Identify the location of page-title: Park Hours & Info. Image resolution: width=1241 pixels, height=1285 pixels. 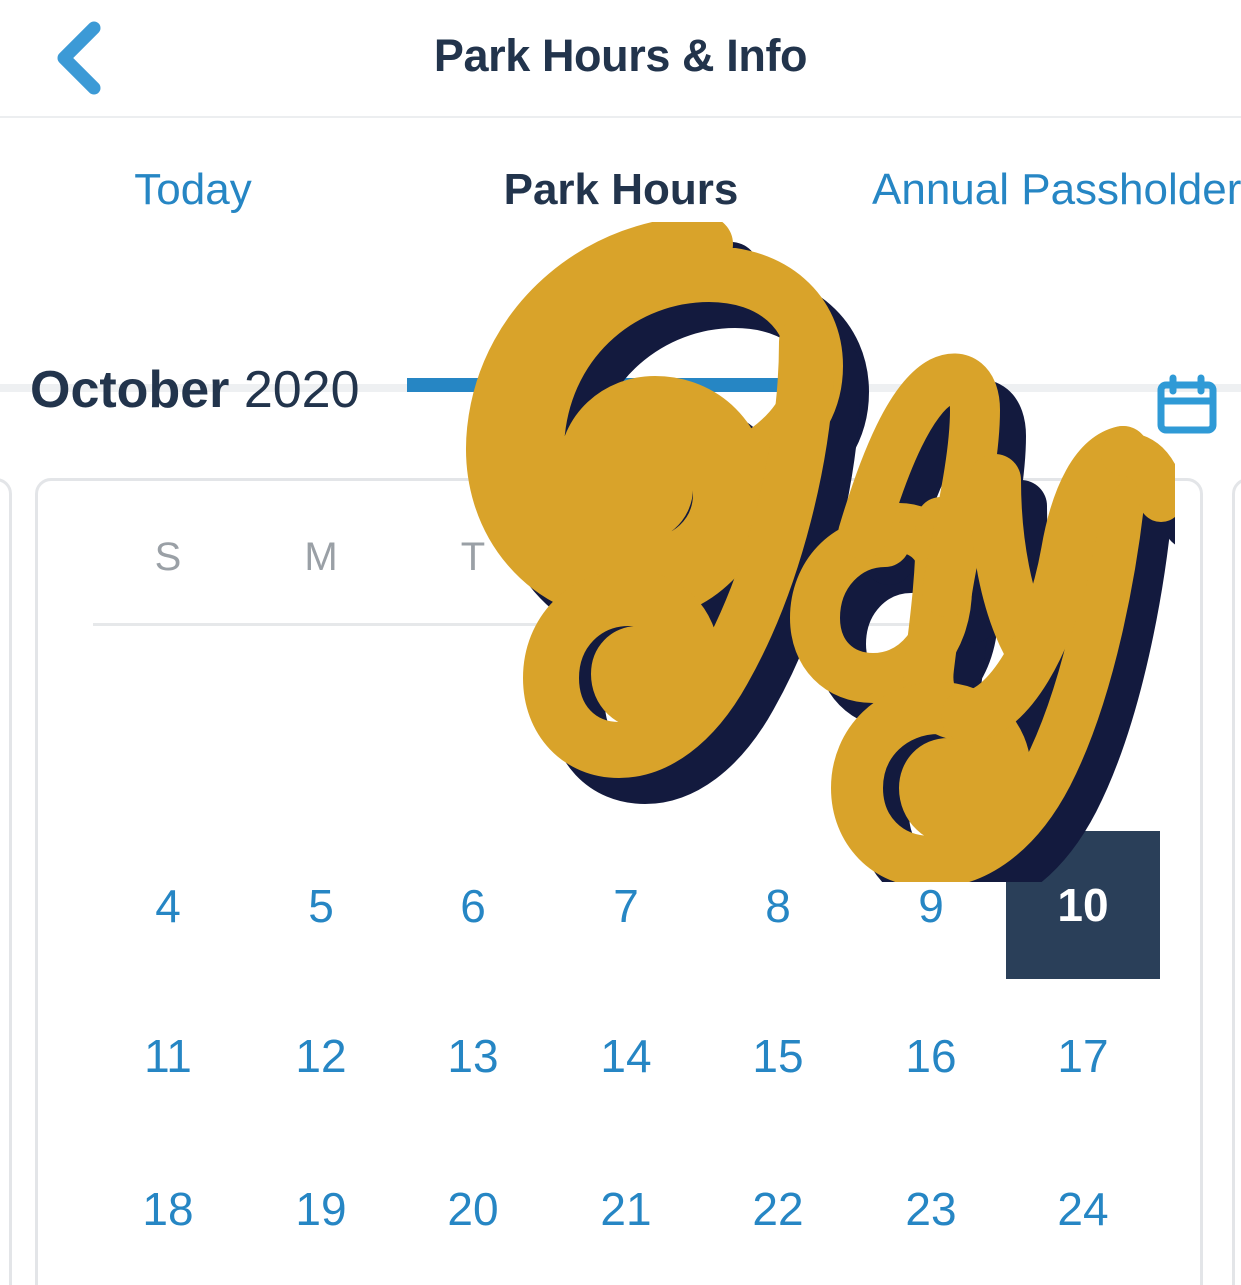
(620, 55).